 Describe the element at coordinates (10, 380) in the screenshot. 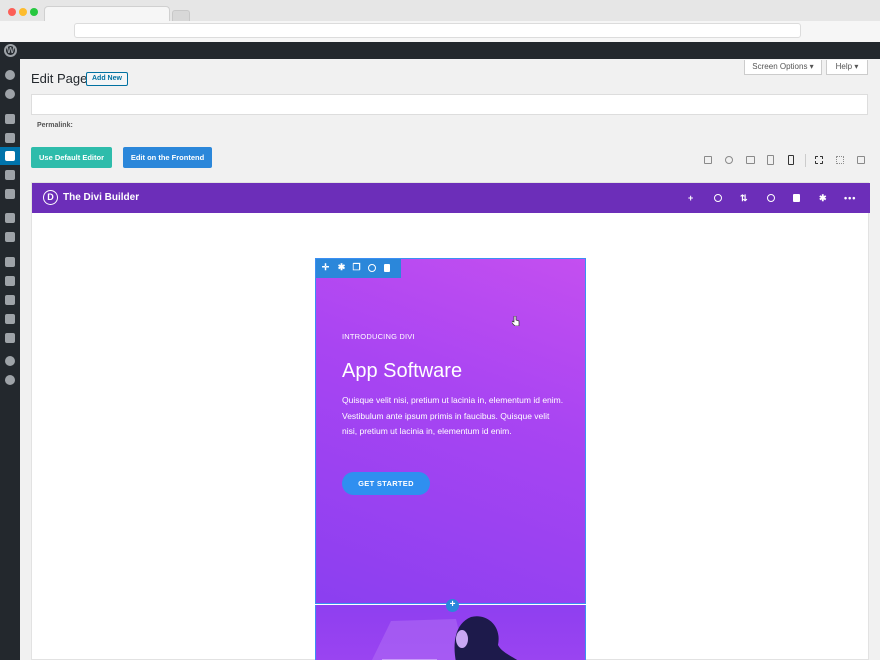

I see `collapse-menu-icon` at that location.